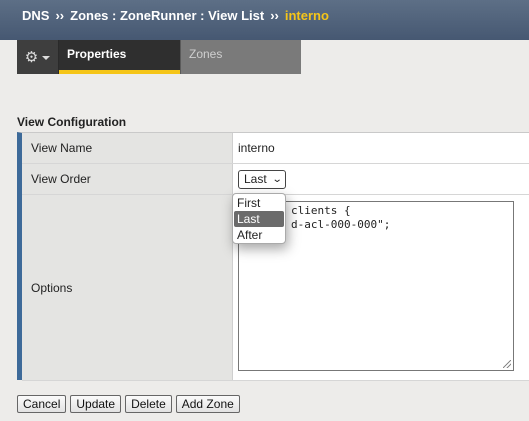  What do you see at coordinates (321, 210) in the screenshot?
I see `options-text-line1: clients {` at bounding box center [321, 210].